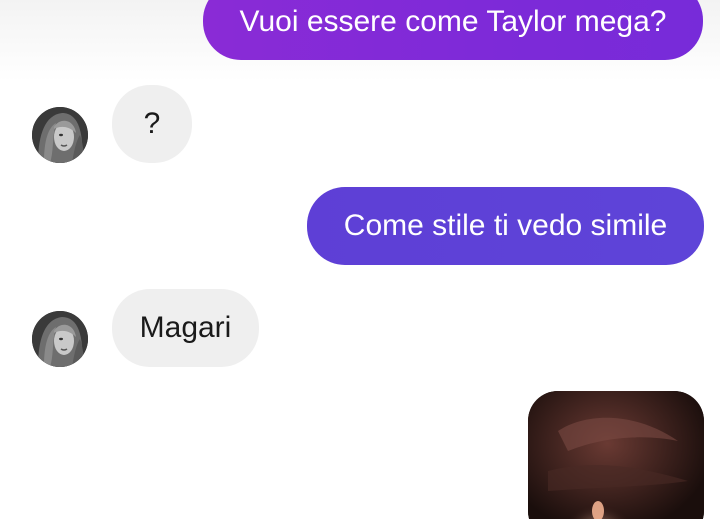  I want to click on received-message-bubble: Magari, so click(185, 328).